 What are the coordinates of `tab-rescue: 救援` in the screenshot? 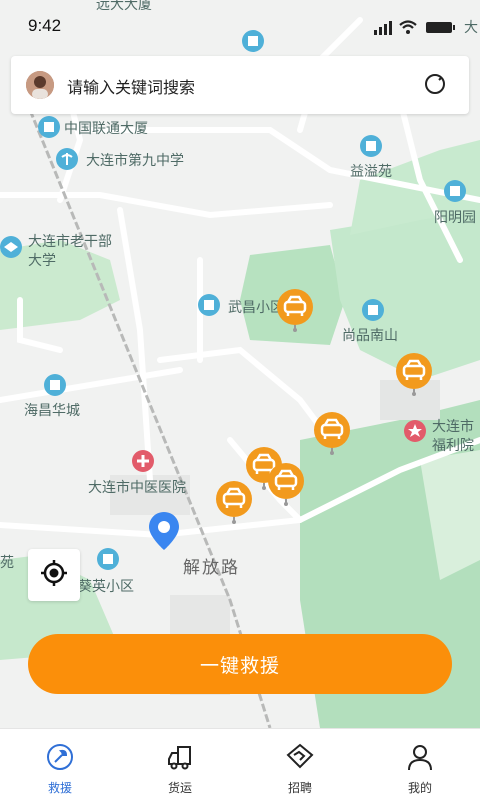 It's located at (60, 765).